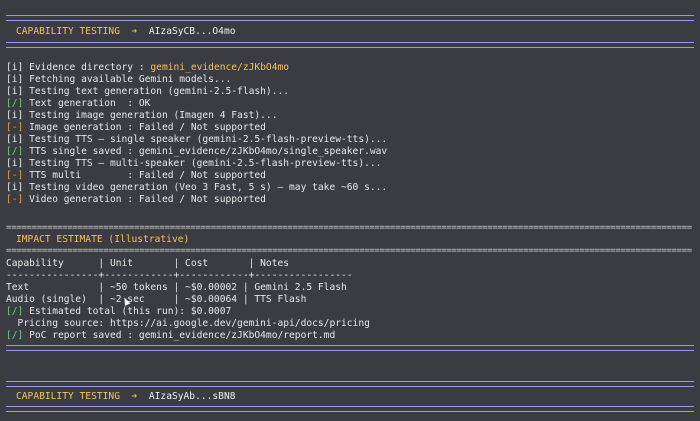 This screenshot has height=421, width=700. Describe the element at coordinates (358, 397) in the screenshot. I see `section-header: CAPABILITY TESTING ➔ AIzaSyAb...sBN8` at that location.